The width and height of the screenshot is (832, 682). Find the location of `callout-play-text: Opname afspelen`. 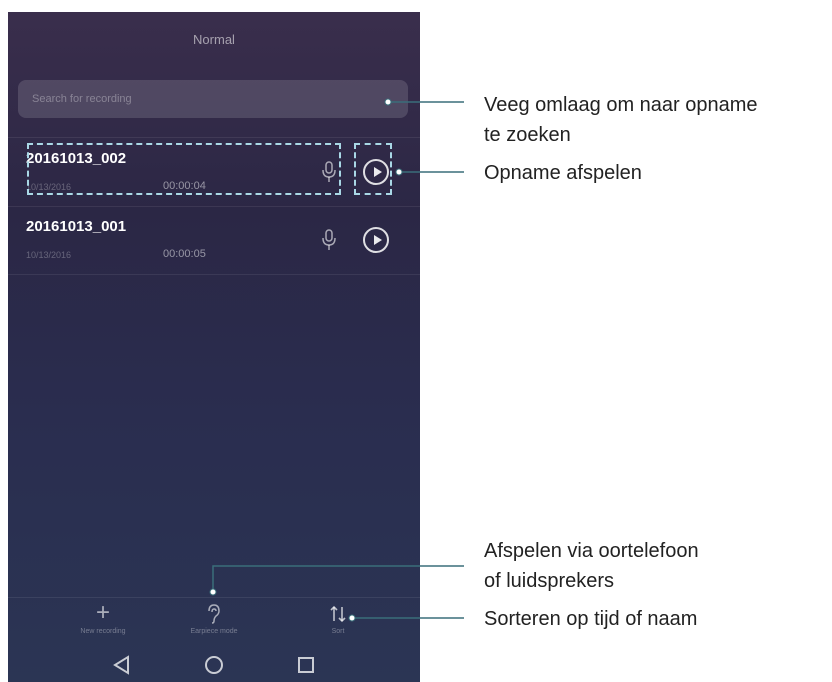

callout-play-text: Opname afspelen is located at coordinates (563, 173).